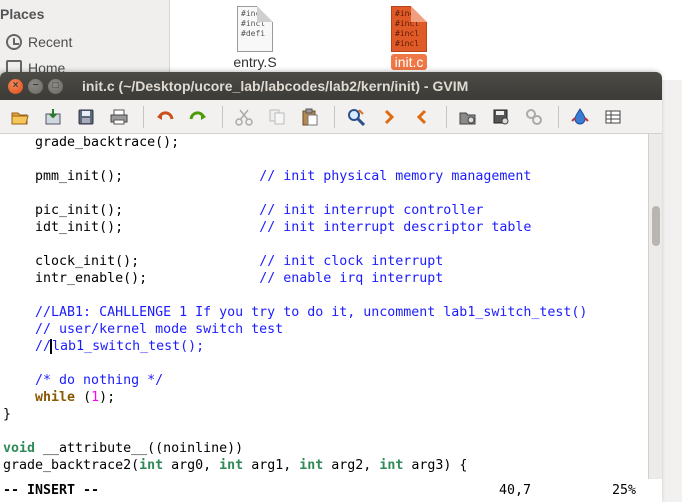 The height and width of the screenshot is (502, 682). Describe the element at coordinates (120, 346) in the screenshot. I see `code-line: //lab1_switch_test();` at that location.